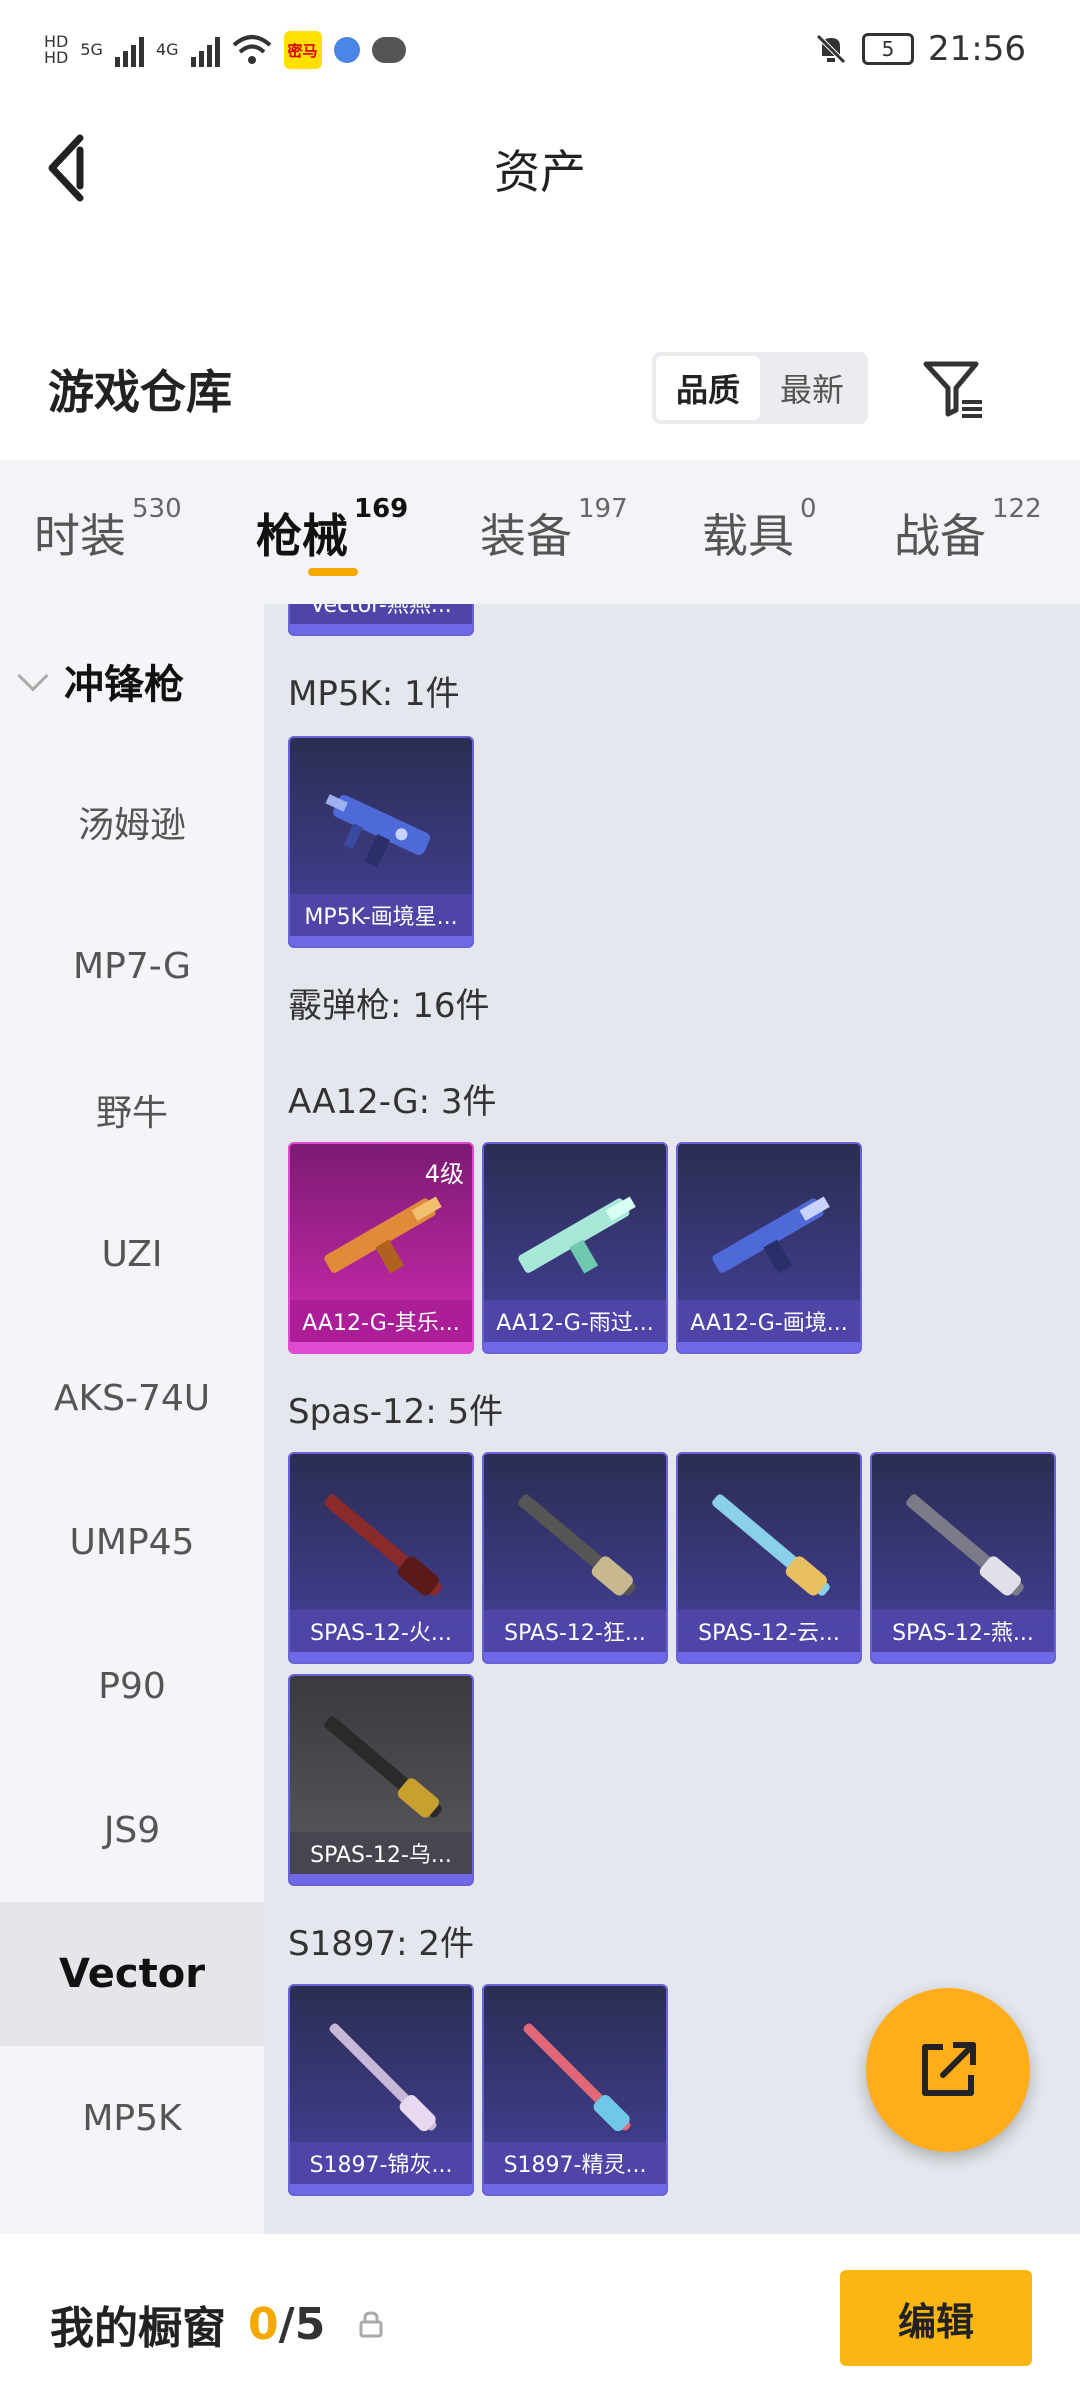  Describe the element at coordinates (332, 530) in the screenshot. I see `tab-firearms: 枪械 169` at that location.